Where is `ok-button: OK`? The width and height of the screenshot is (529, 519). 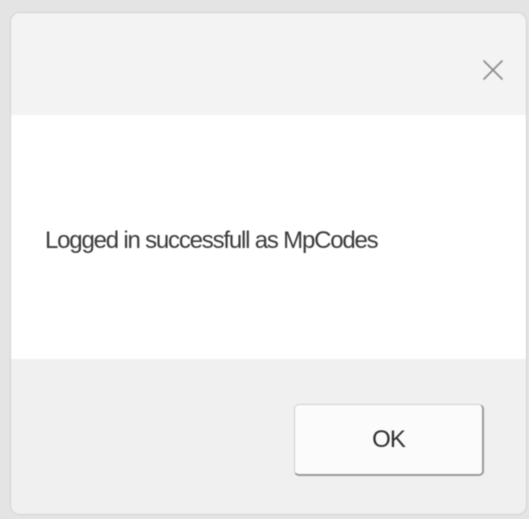 ok-button: OK is located at coordinates (389, 440).